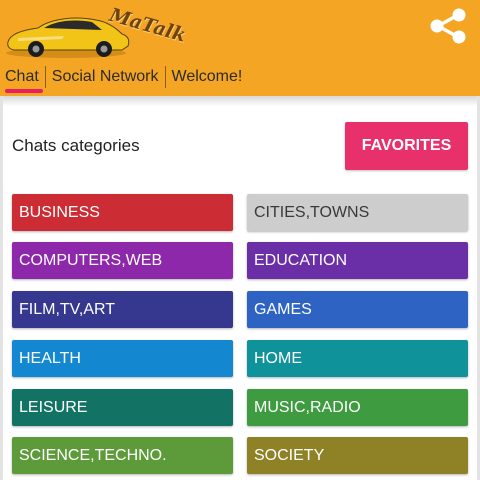 This screenshot has width=480, height=480. I want to click on section-title: Chats categories, so click(76, 145).